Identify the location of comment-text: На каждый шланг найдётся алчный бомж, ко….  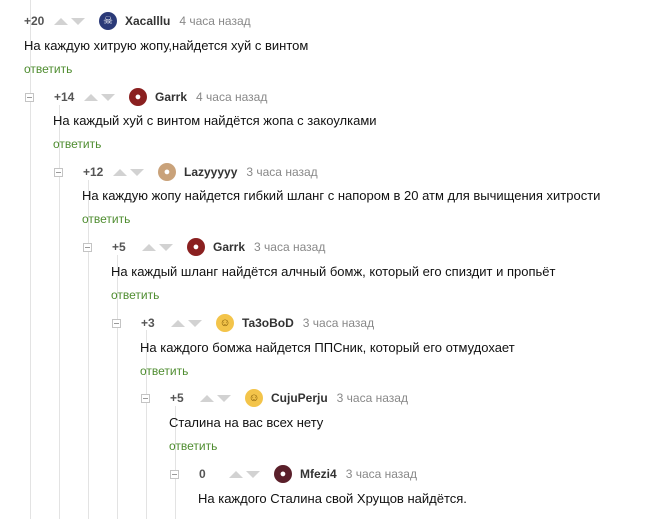
(333, 271).